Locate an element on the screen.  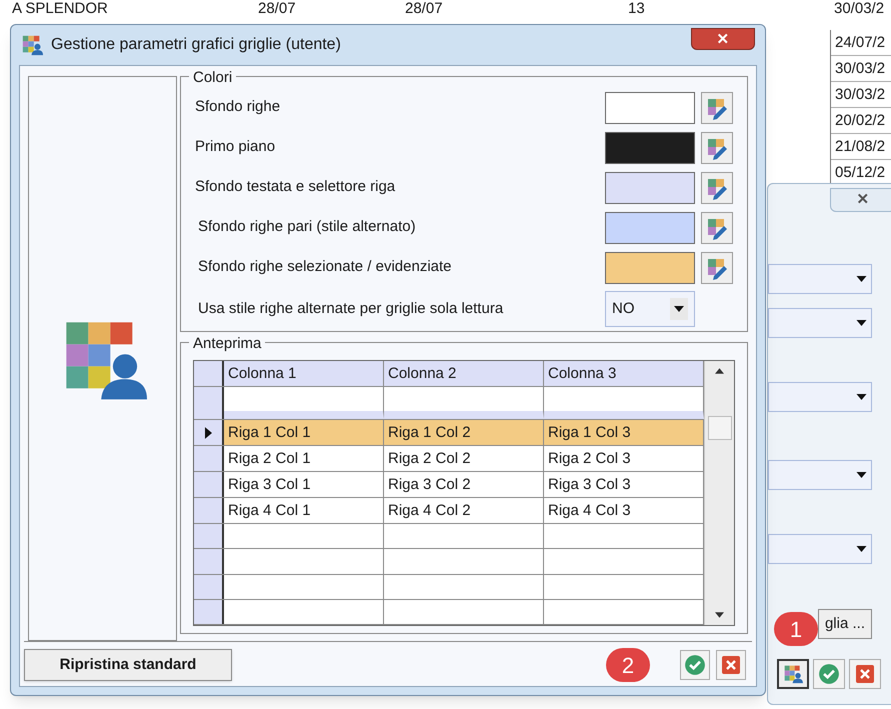
window-title: Gestione parametri grafici griglie (utente) is located at coordinates (196, 45).